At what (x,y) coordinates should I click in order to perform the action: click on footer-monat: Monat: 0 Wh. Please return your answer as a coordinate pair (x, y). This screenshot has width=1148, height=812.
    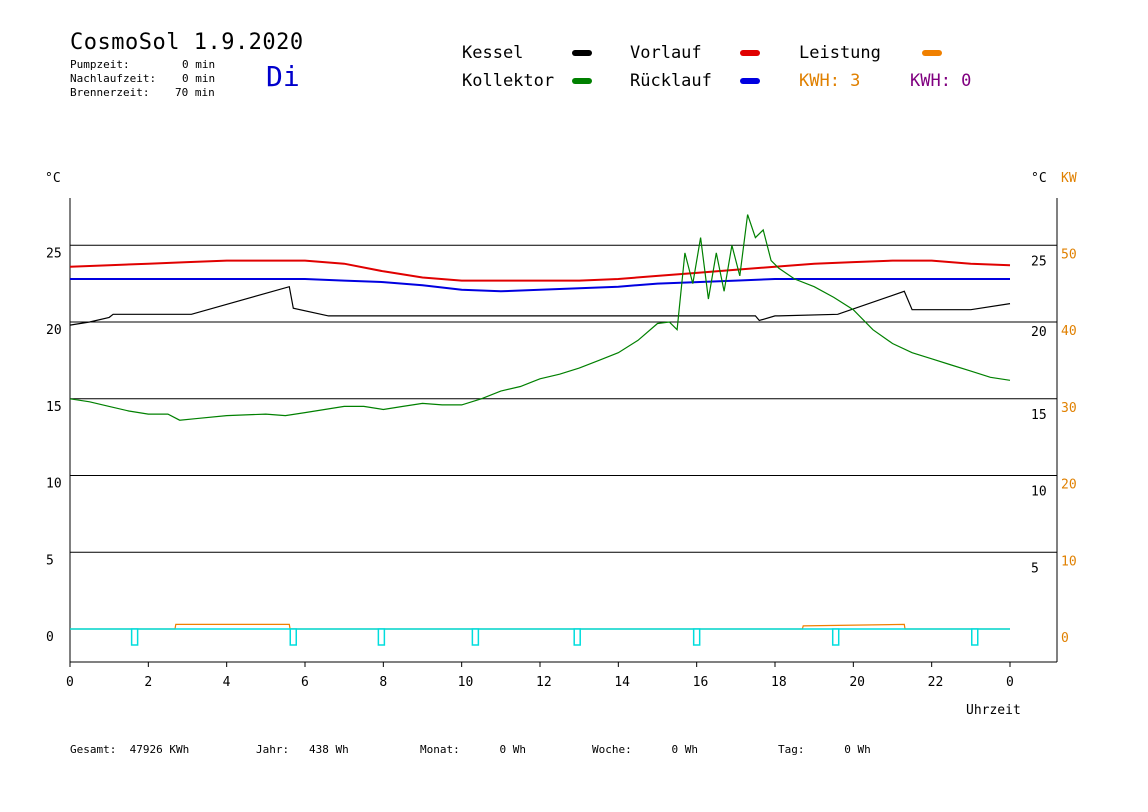
    Looking at the image, I should click on (473, 749).